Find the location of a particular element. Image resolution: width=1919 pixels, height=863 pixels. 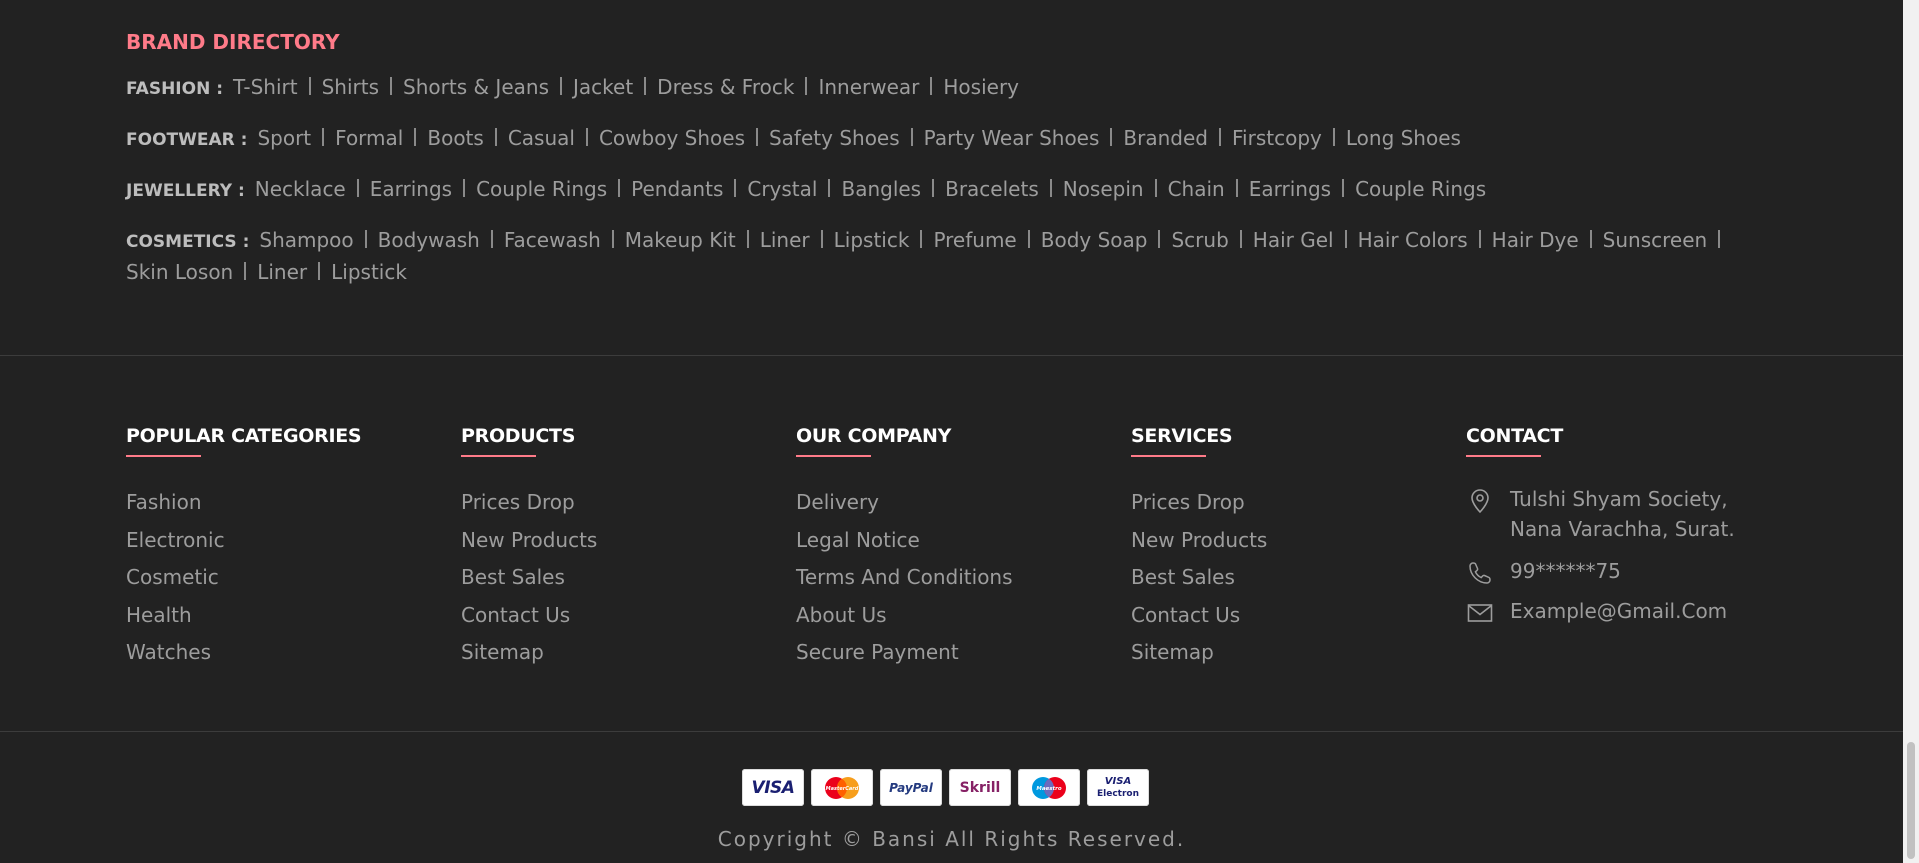

brand-link: Casual is located at coordinates (541, 138).